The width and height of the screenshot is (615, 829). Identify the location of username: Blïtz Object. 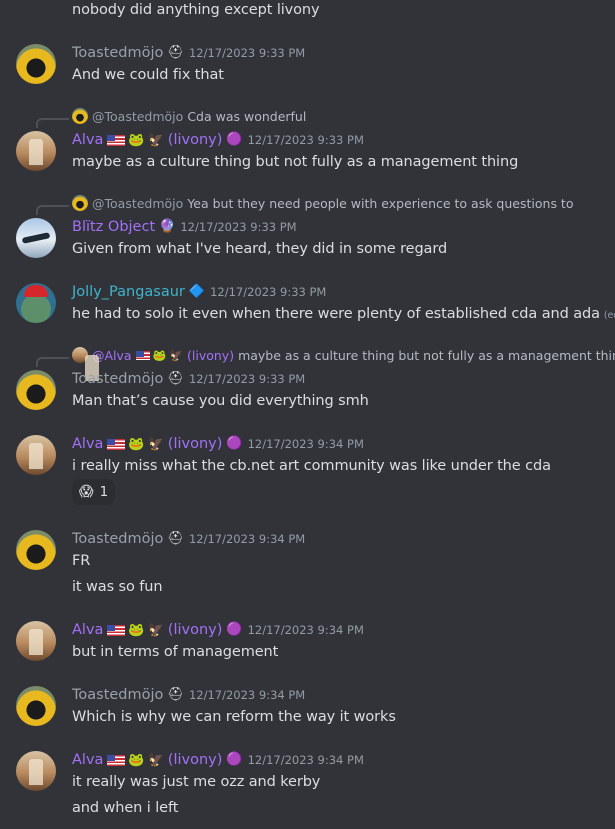
(113, 227).